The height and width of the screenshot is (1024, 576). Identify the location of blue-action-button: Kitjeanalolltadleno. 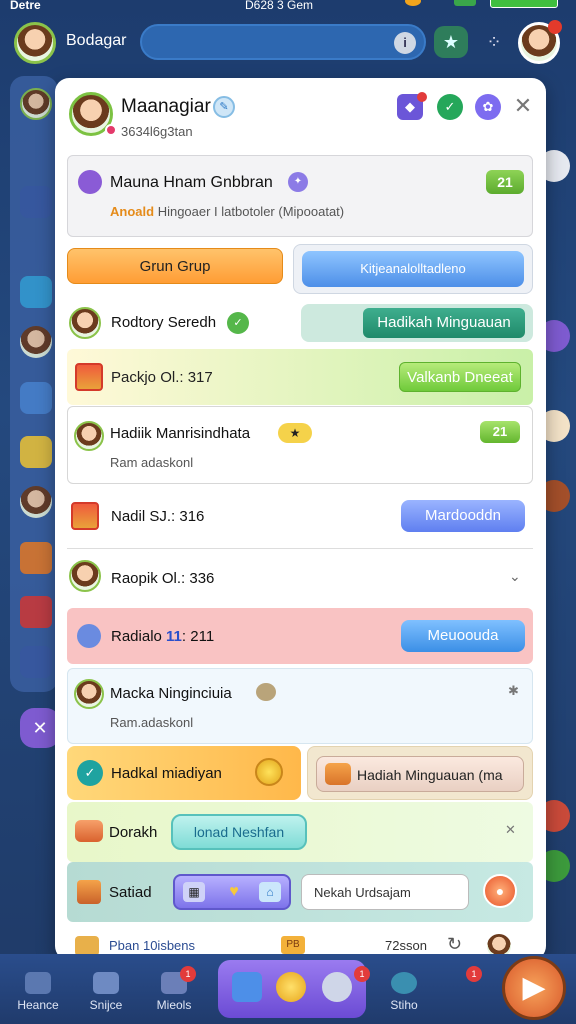
(413, 269).